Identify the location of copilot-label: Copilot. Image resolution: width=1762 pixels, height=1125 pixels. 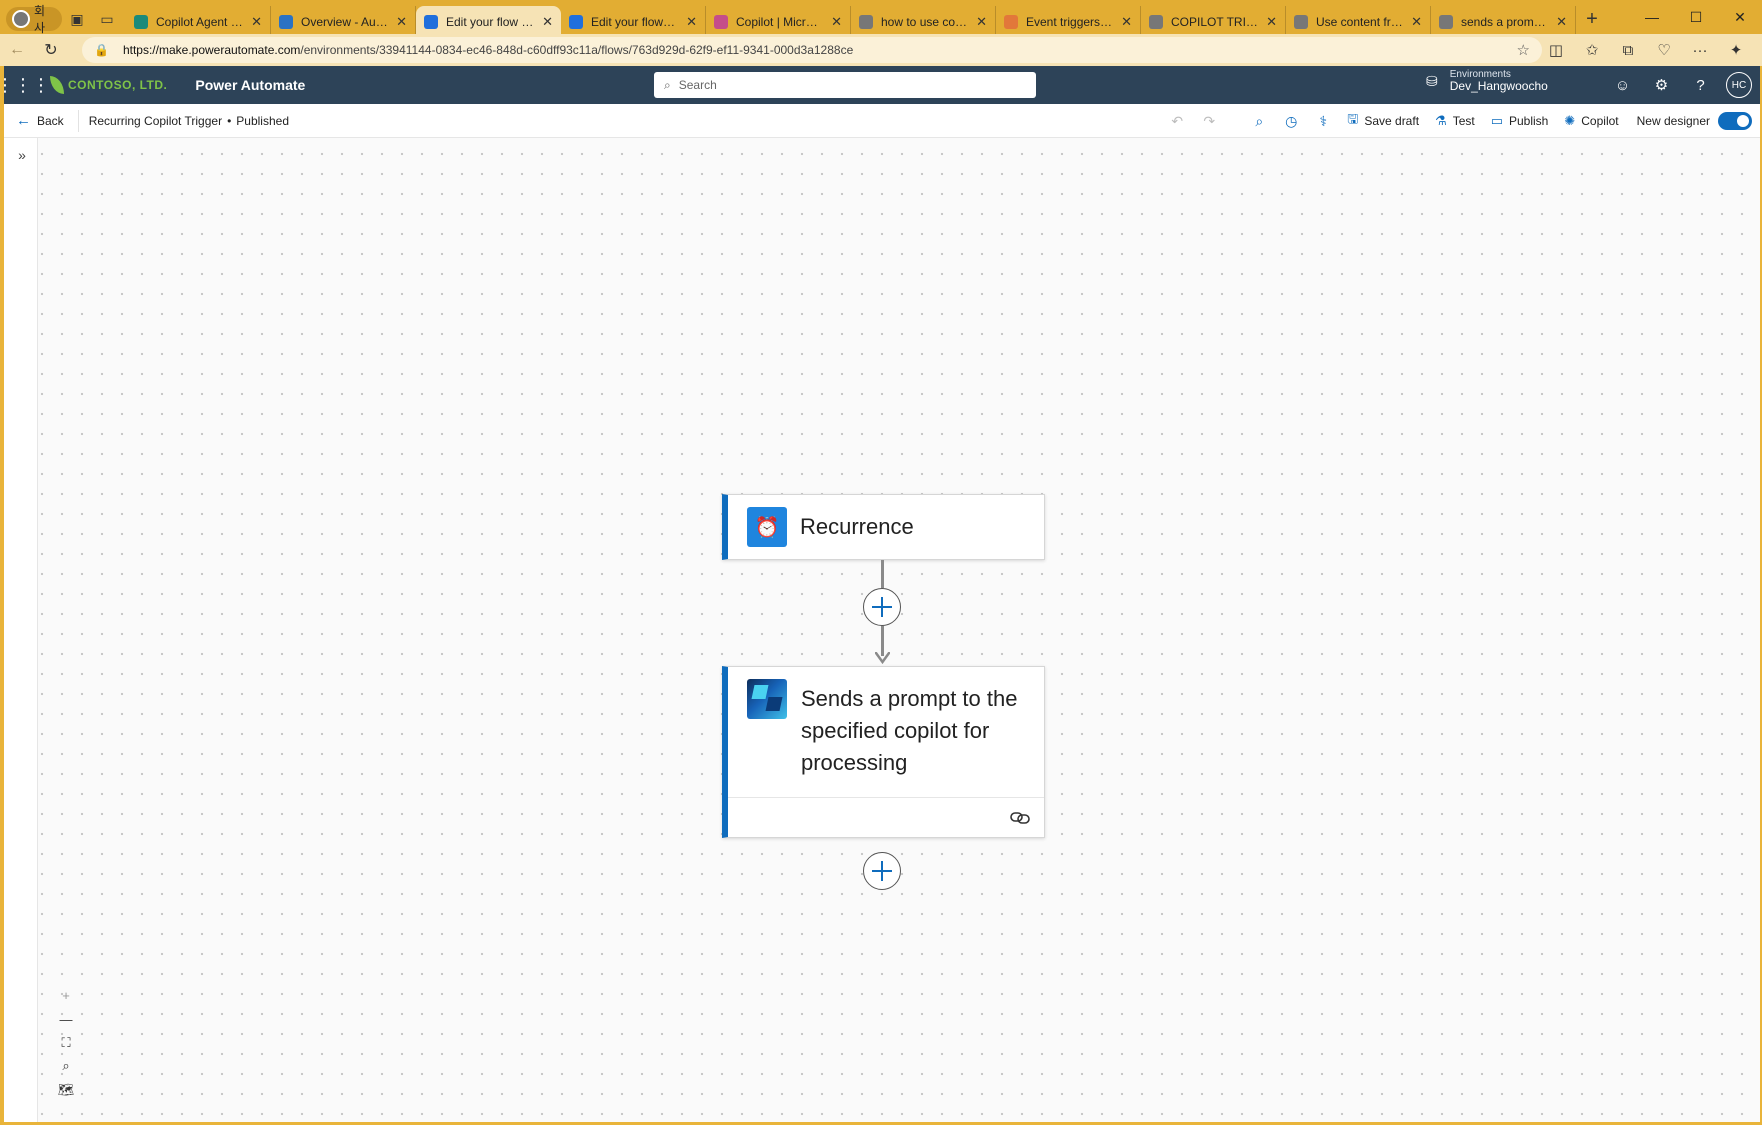
(1600, 121).